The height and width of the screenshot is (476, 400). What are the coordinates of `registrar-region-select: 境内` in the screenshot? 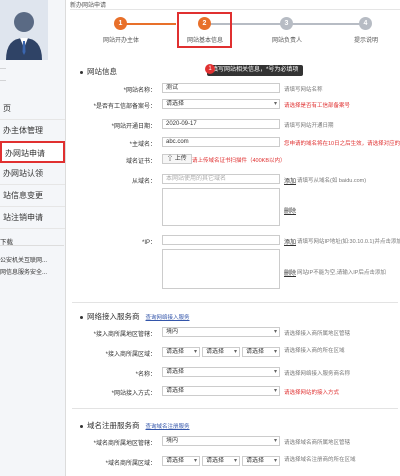 It's located at (221, 441).